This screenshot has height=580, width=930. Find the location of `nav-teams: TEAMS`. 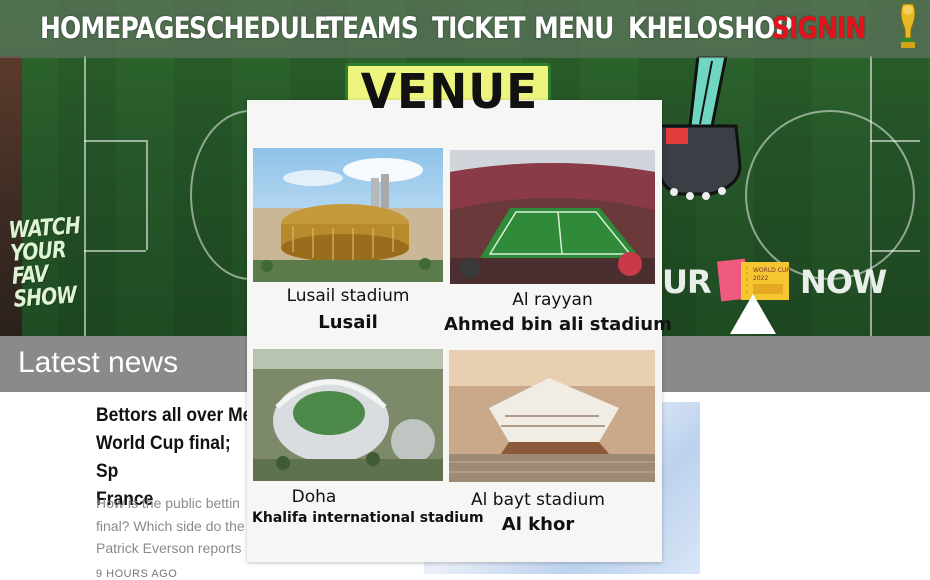

nav-teams: TEAMS is located at coordinates (372, 28).